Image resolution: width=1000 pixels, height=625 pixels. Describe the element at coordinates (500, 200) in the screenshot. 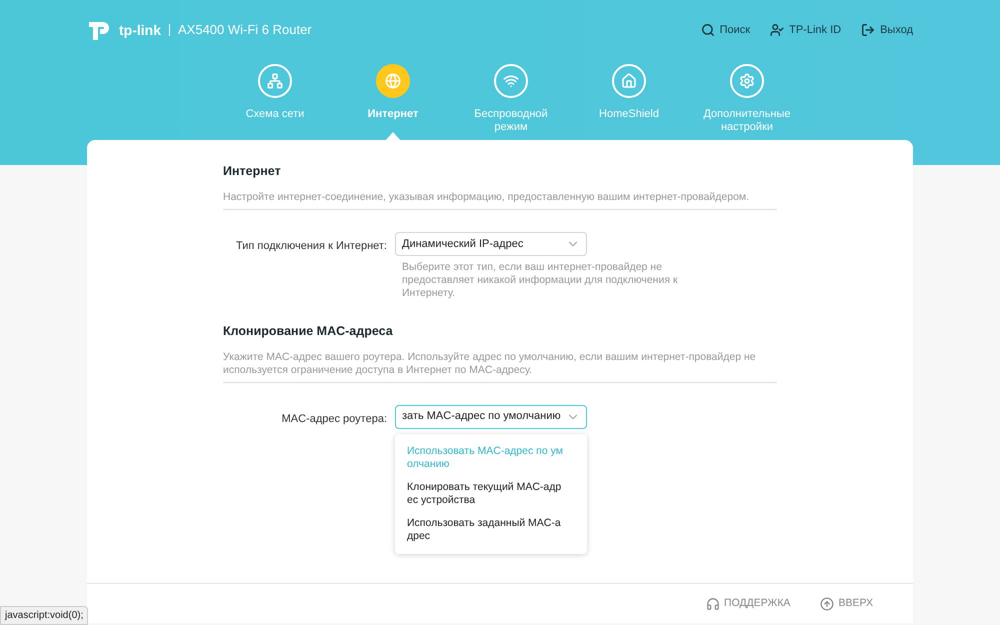

I see `section-description: Настройте интернет-соединение, указывая информацию, предоставленную вашим интернет-провайдером.` at that location.